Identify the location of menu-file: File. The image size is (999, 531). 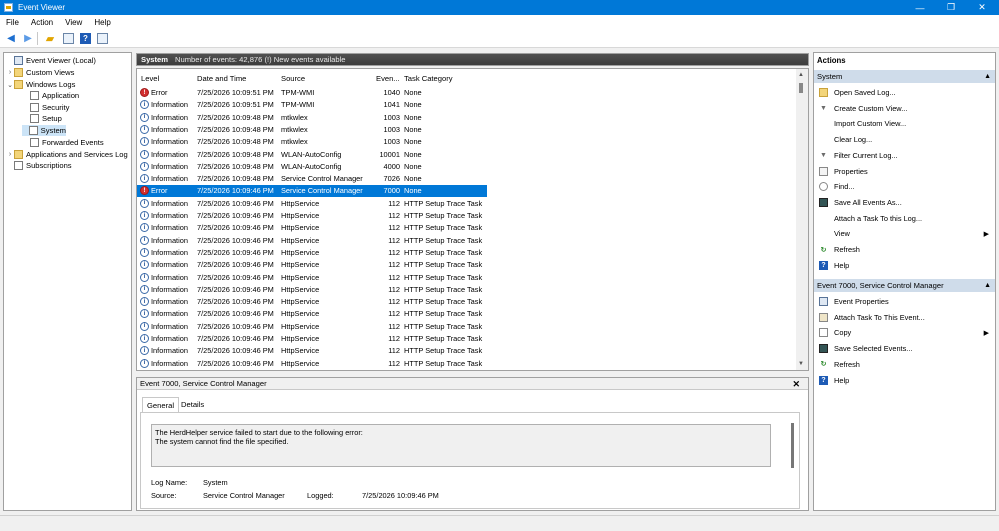
(12, 22).